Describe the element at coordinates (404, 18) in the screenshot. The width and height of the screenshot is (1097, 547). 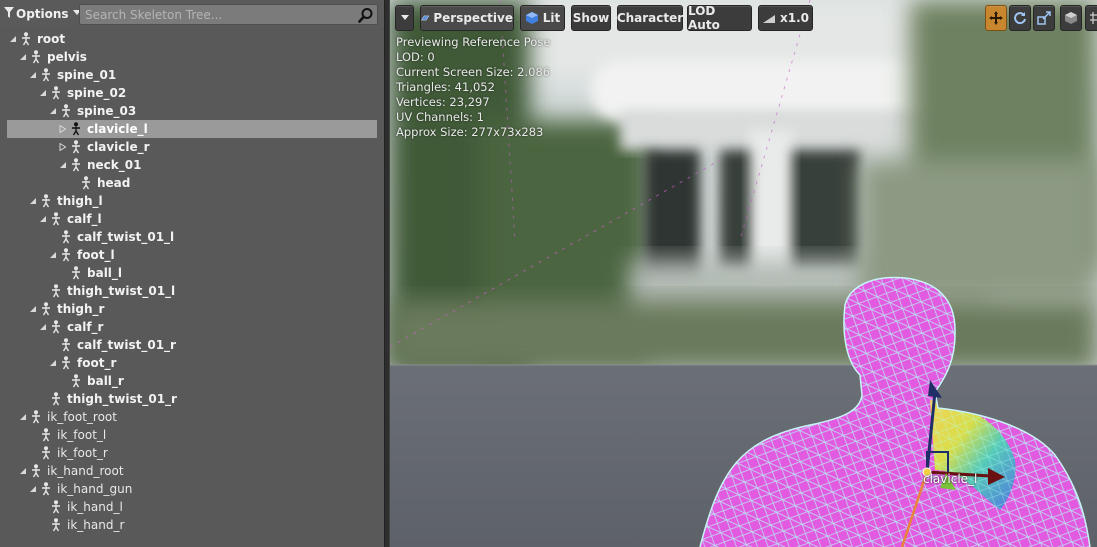
I see `viewport-menu-button` at that location.